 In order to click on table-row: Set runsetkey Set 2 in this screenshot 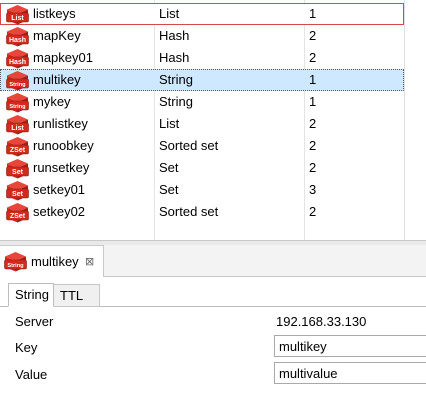, I will do `click(202, 168)`.